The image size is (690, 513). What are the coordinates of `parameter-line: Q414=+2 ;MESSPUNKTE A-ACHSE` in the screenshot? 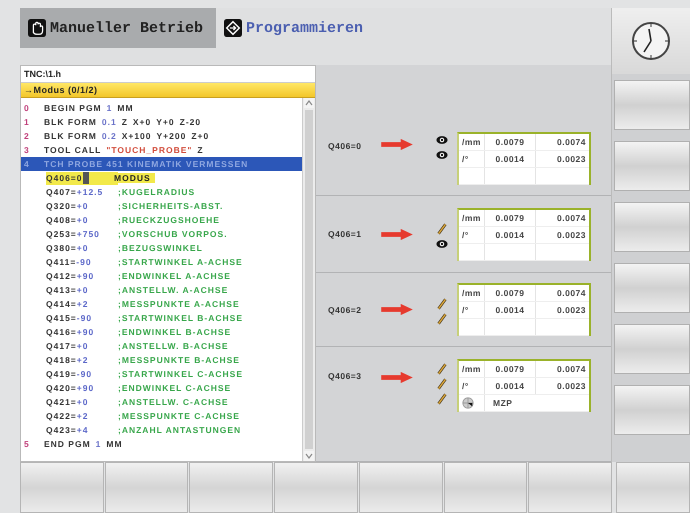 It's located at (161, 304).